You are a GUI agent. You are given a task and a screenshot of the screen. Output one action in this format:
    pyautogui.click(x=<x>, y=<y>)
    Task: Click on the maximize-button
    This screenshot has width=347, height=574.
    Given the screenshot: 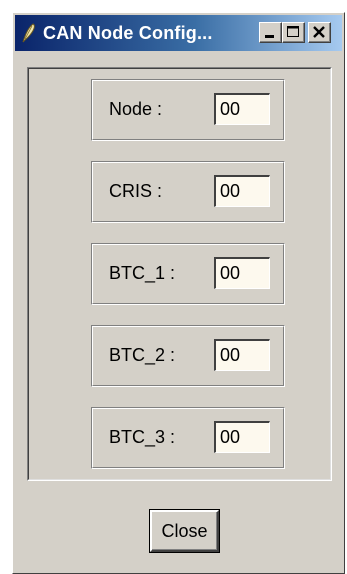 What is the action you would take?
    pyautogui.click(x=293, y=32)
    